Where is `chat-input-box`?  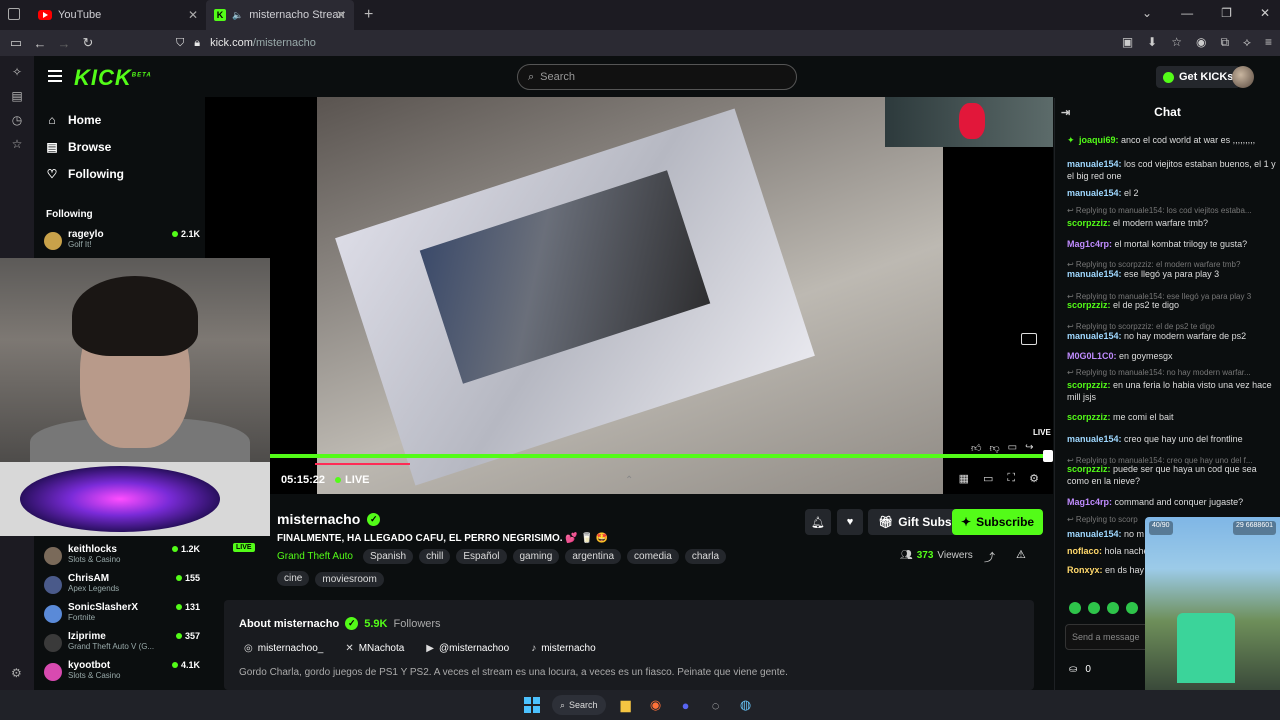 chat-input-box is located at coordinates (1110, 637).